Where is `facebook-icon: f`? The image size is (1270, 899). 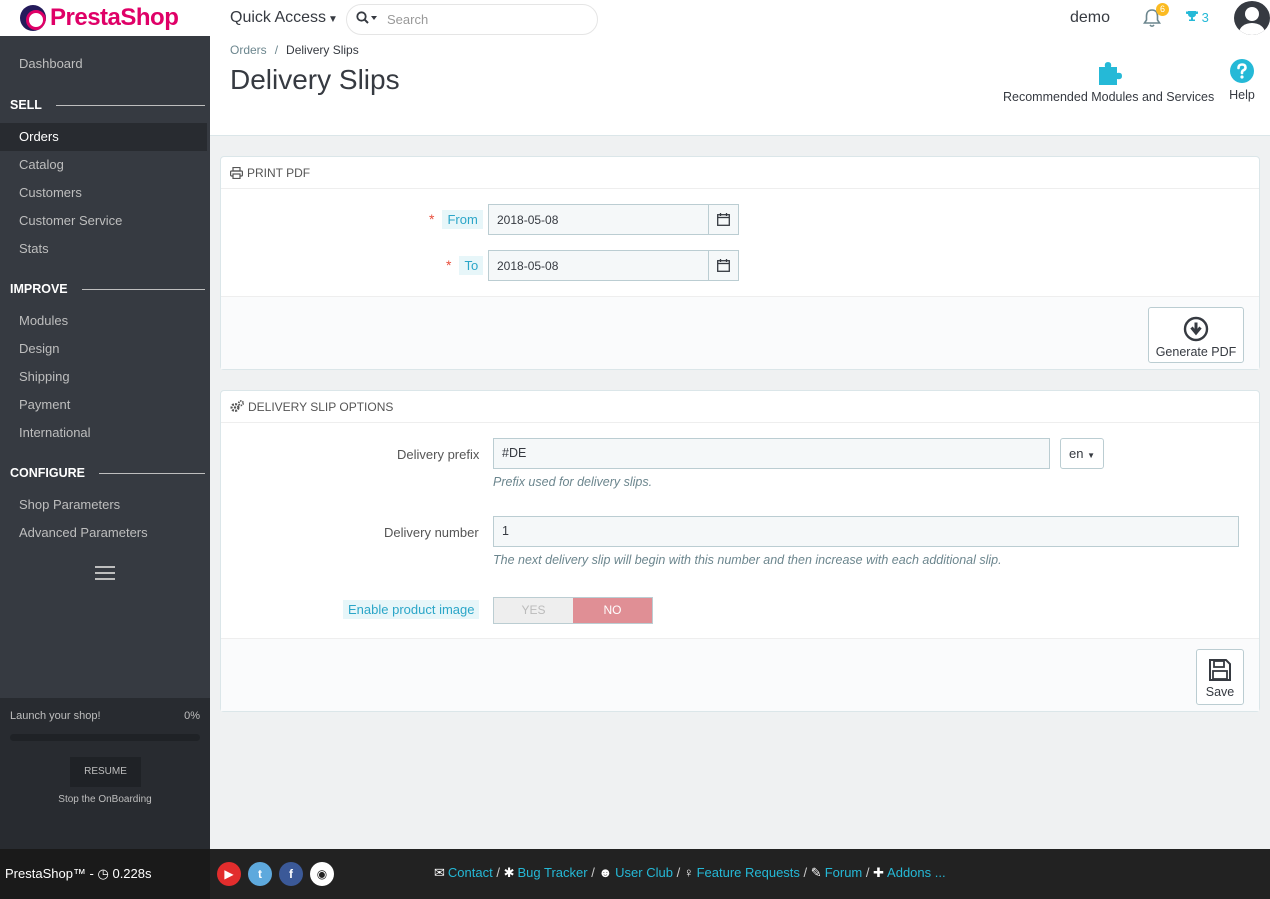
facebook-icon: f is located at coordinates (291, 874).